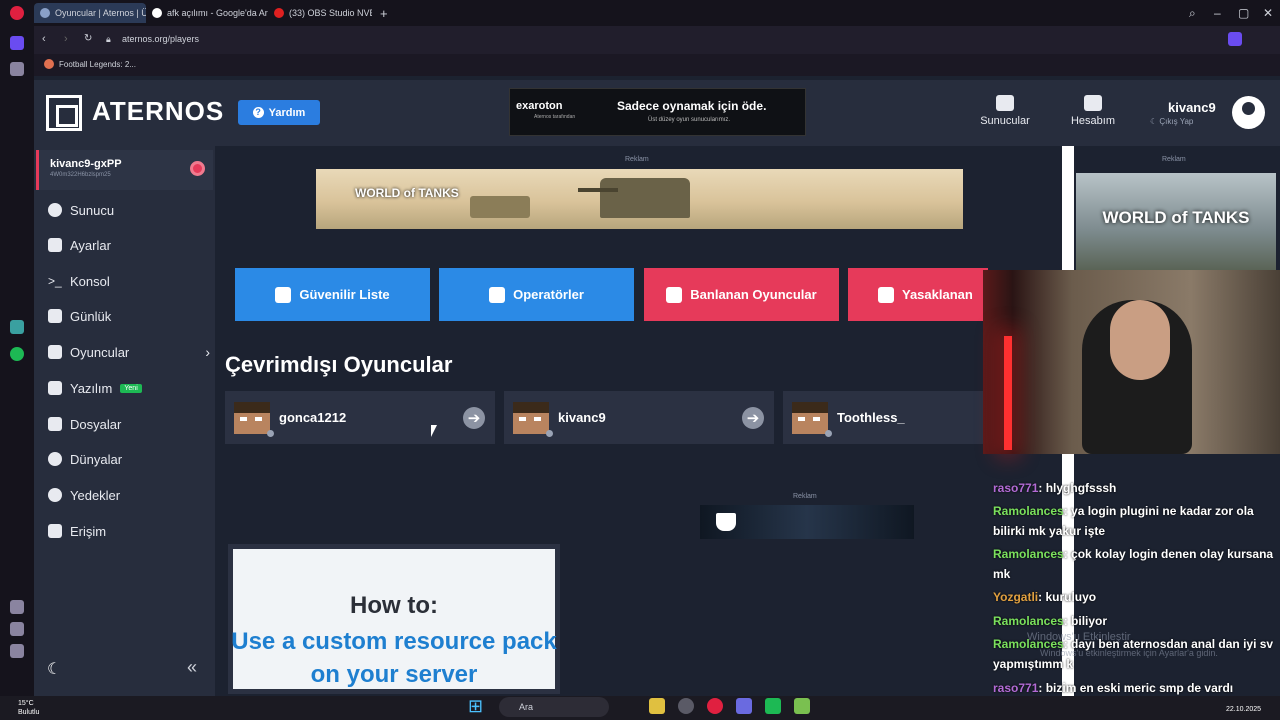 Image resolution: width=1280 pixels, height=720 pixels. I want to click on address-bar, so click(657, 40).